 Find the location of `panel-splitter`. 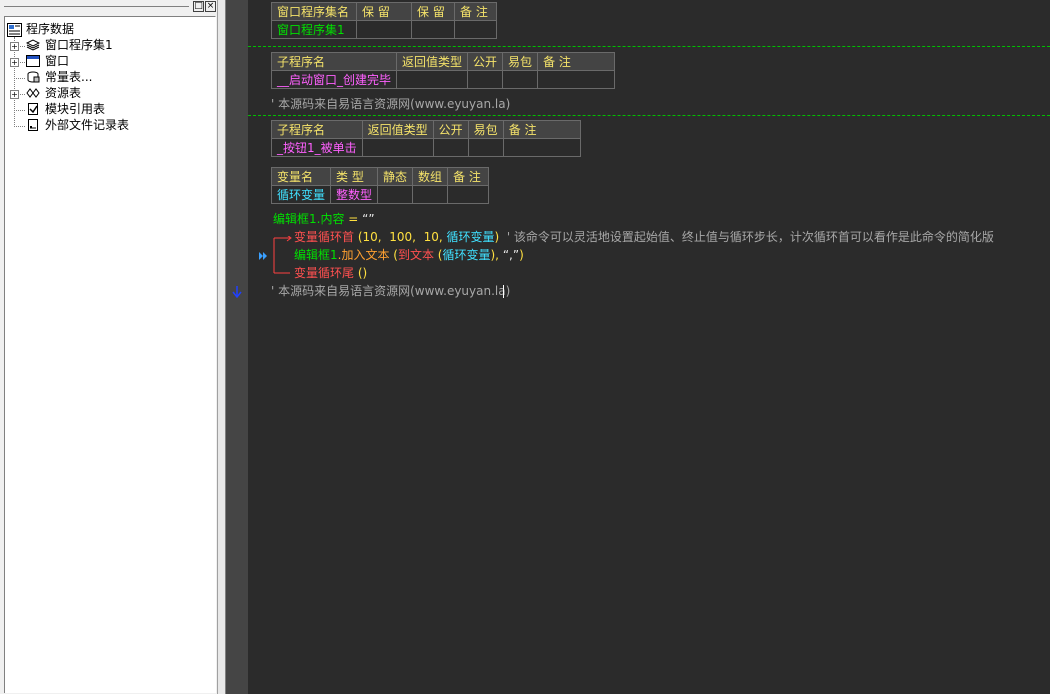

panel-splitter is located at coordinates (221, 347).